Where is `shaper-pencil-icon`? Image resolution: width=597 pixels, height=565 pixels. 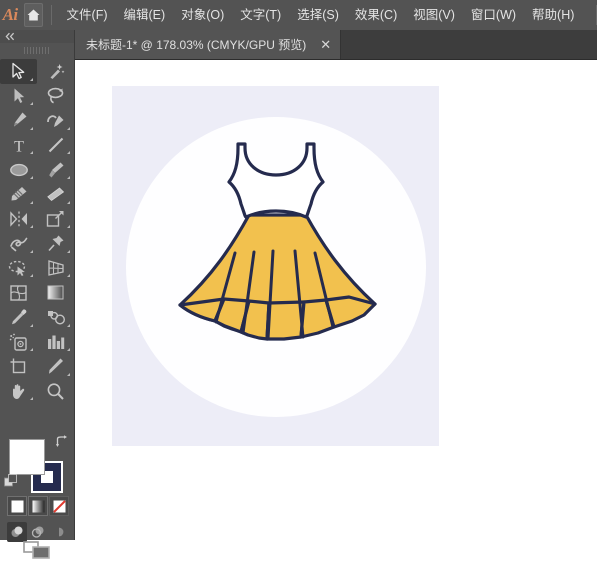 shaper-pencil-icon is located at coordinates (18, 194).